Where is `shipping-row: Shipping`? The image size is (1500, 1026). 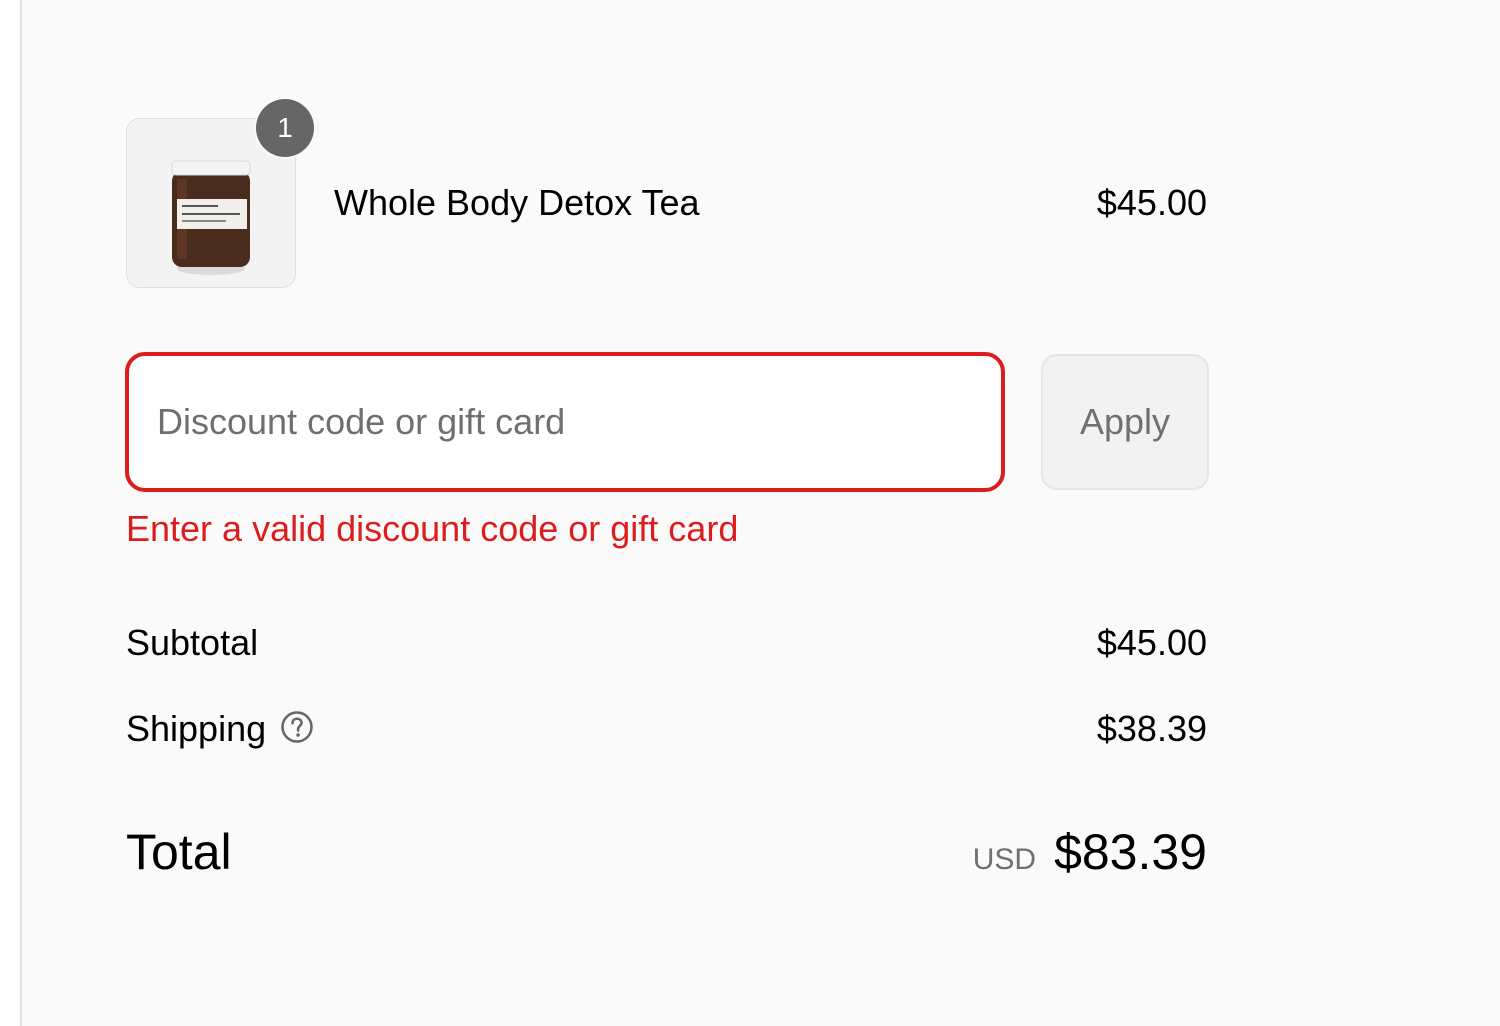 shipping-row: Shipping is located at coordinates (220, 729).